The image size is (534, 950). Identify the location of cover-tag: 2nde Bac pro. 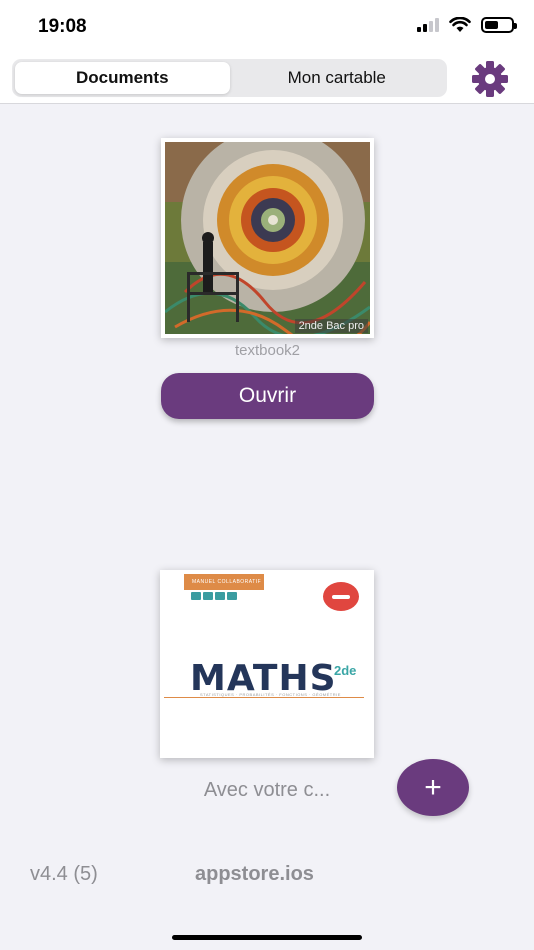
(331, 326).